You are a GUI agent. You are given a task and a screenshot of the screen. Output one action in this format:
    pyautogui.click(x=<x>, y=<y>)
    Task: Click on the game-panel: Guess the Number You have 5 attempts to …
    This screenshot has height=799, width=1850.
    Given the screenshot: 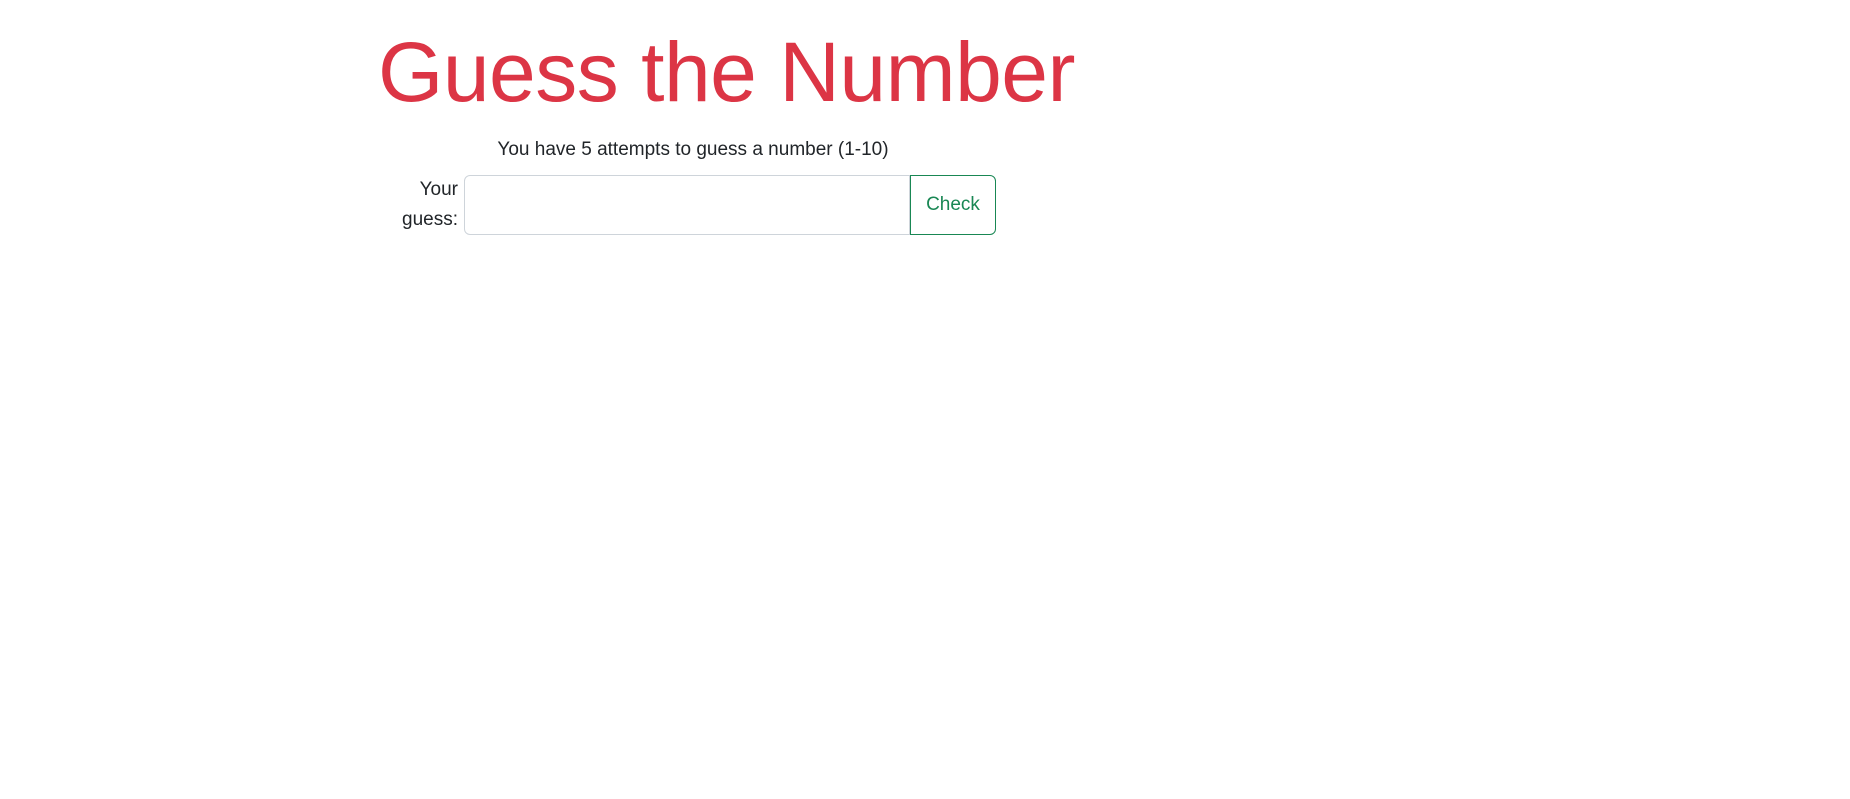 What is the action you would take?
    pyautogui.click(x=726, y=127)
    